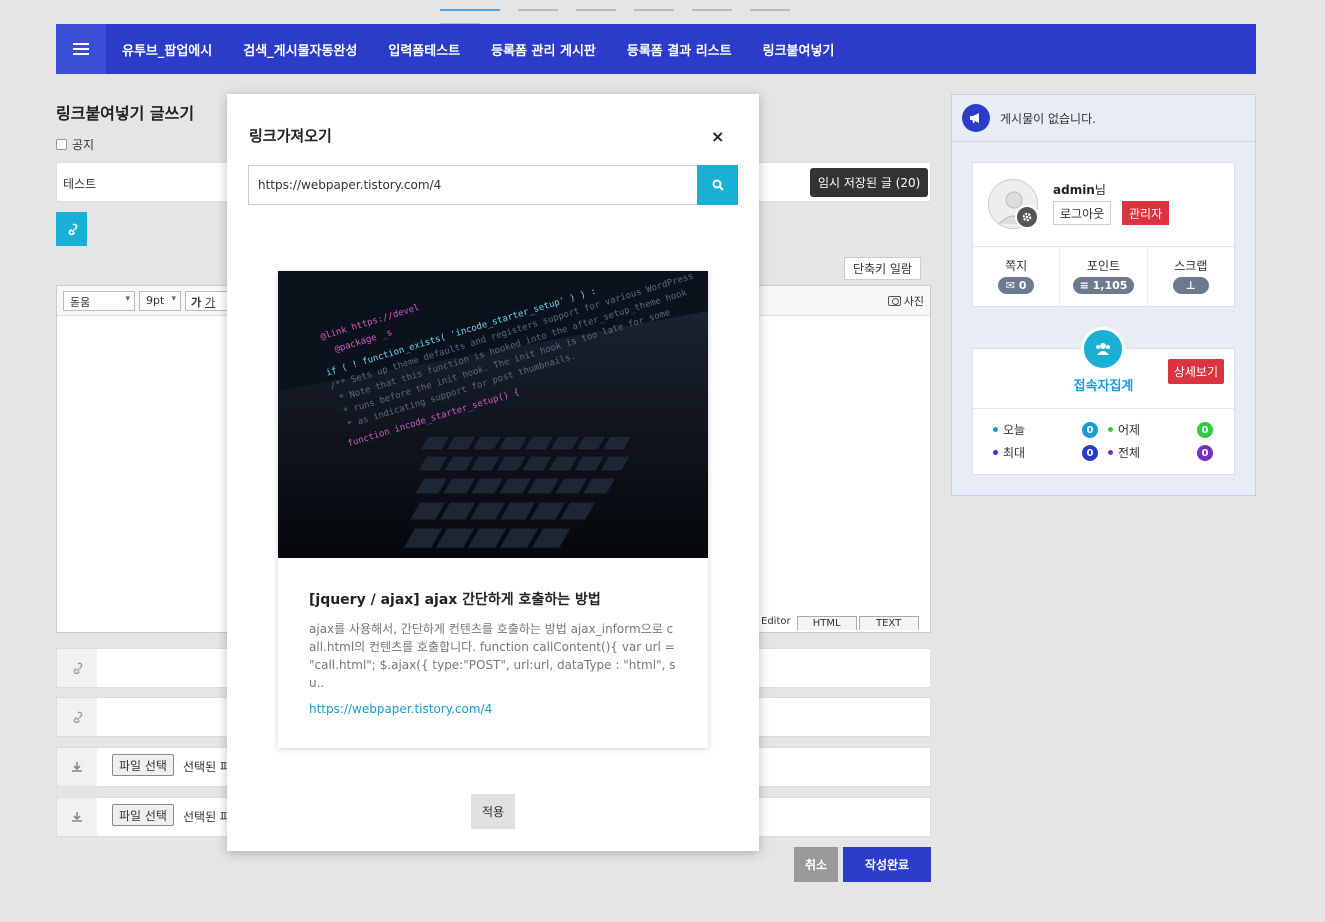 This screenshot has height=922, width=1325. I want to click on visitor-yesterday-count: 0, so click(1205, 430).